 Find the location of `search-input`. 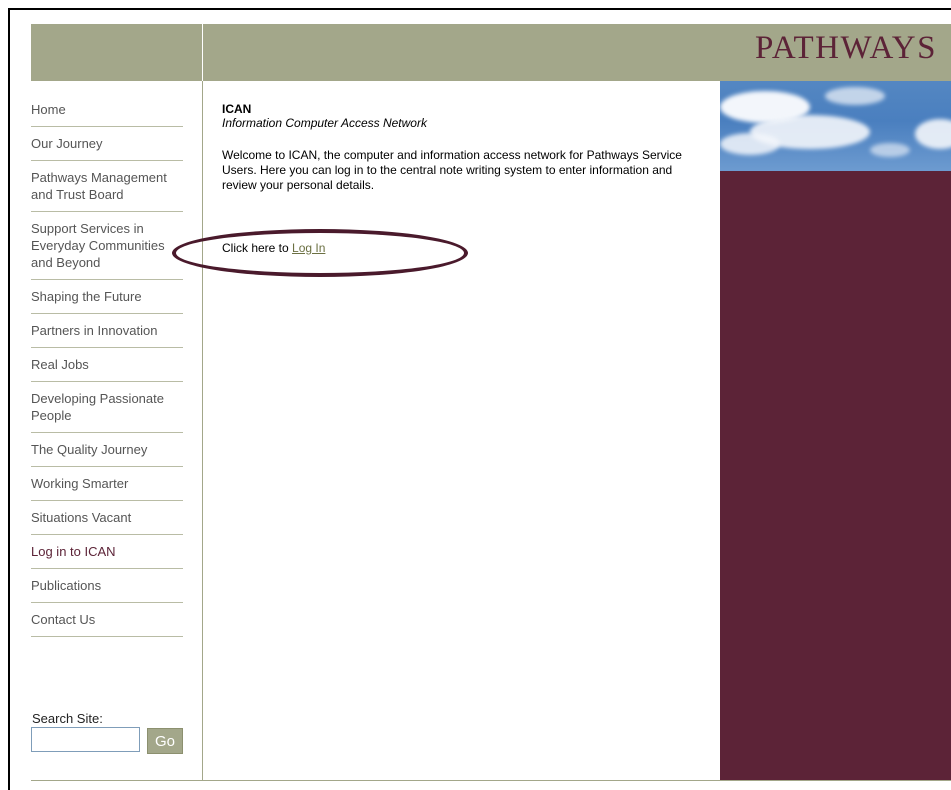

search-input is located at coordinates (85, 739).